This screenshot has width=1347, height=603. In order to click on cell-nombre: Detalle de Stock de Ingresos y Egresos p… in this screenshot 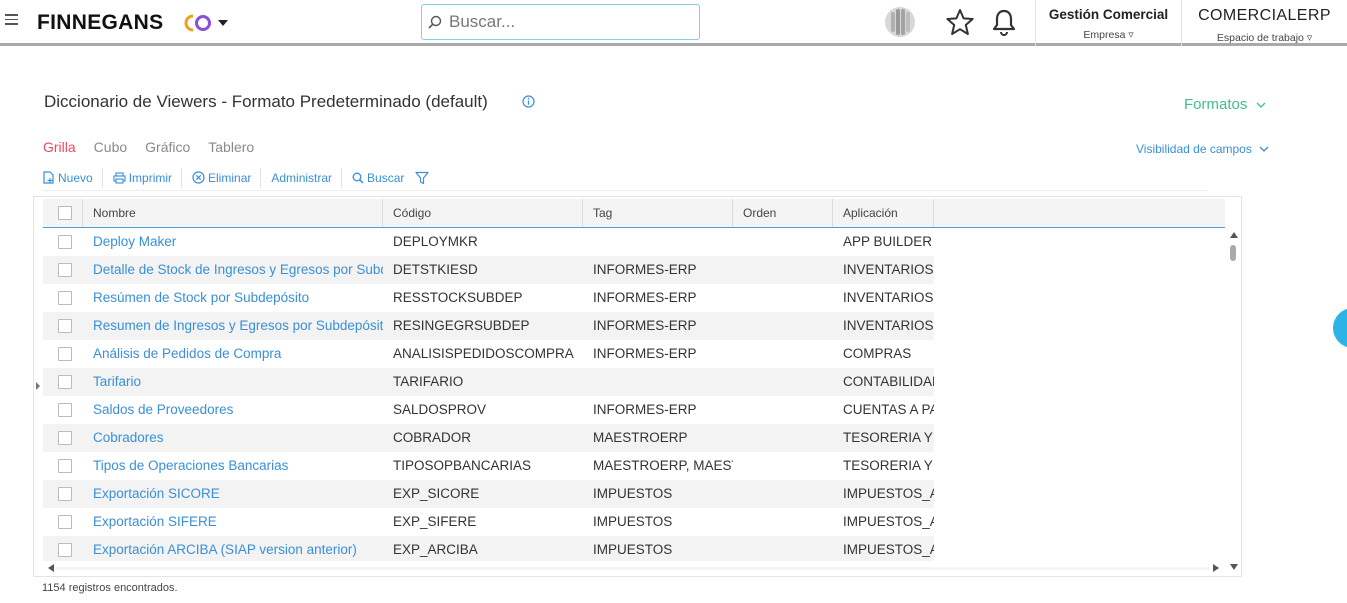, I will do `click(233, 270)`.